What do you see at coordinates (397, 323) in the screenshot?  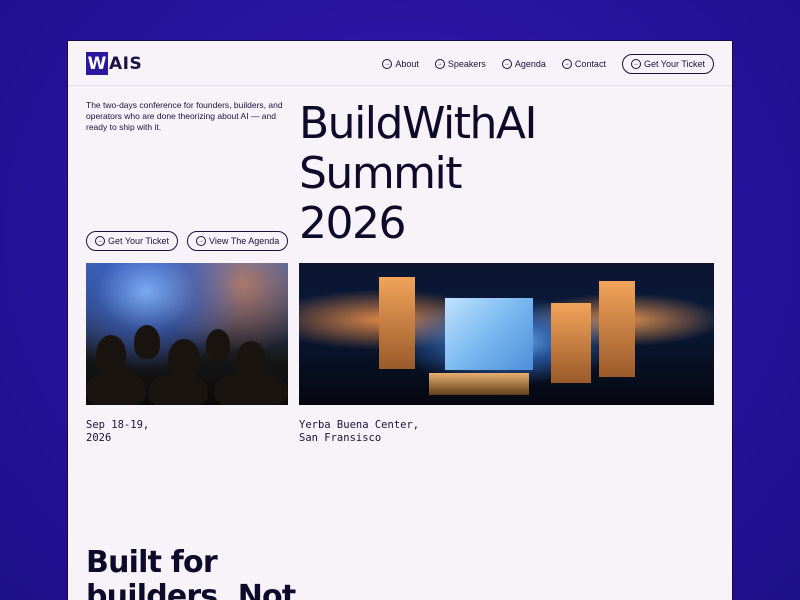 I see `side-screen-left` at bounding box center [397, 323].